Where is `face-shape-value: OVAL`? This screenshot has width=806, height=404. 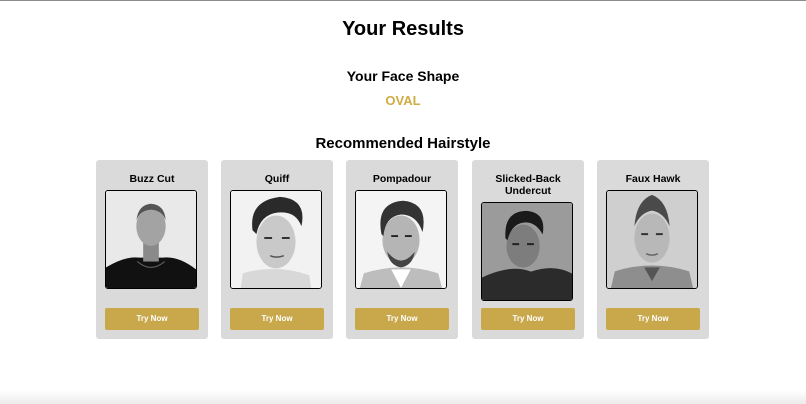 face-shape-value: OVAL is located at coordinates (403, 100).